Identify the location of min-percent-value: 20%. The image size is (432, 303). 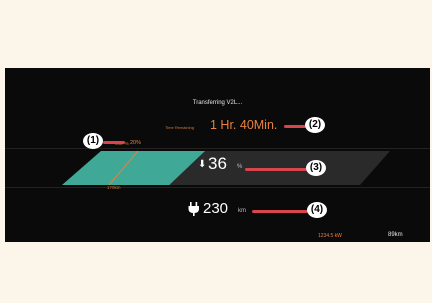
(136, 143).